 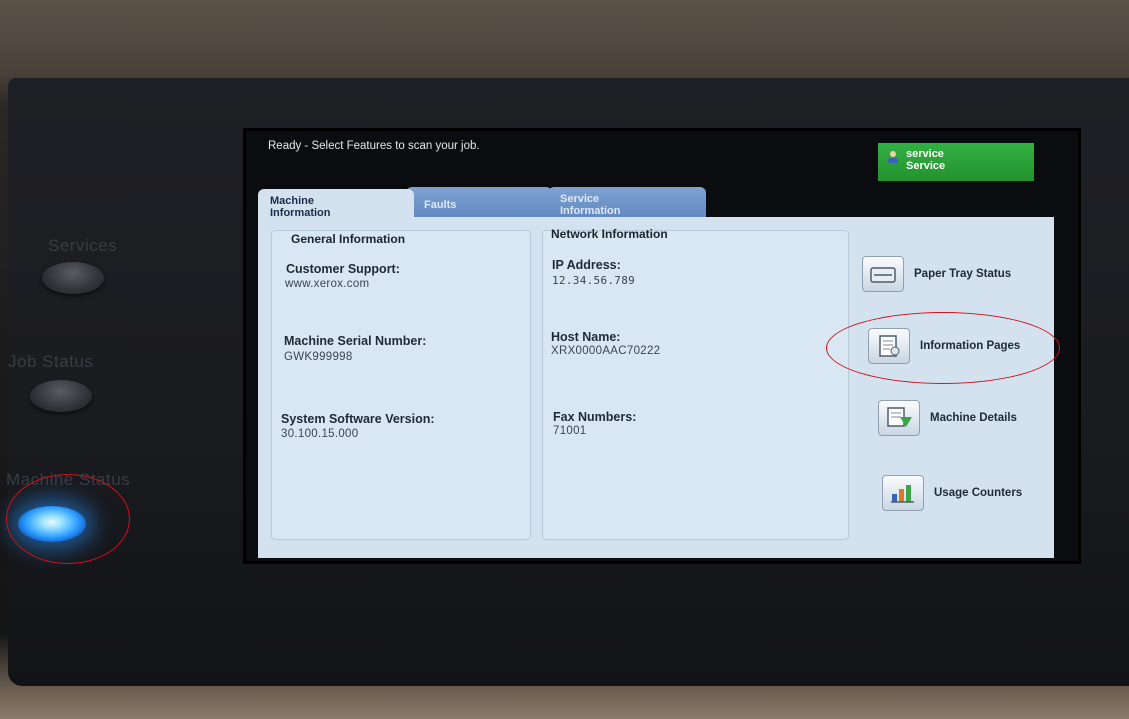 What do you see at coordinates (292, 201) in the screenshot?
I see `tab-label: Machine` at bounding box center [292, 201].